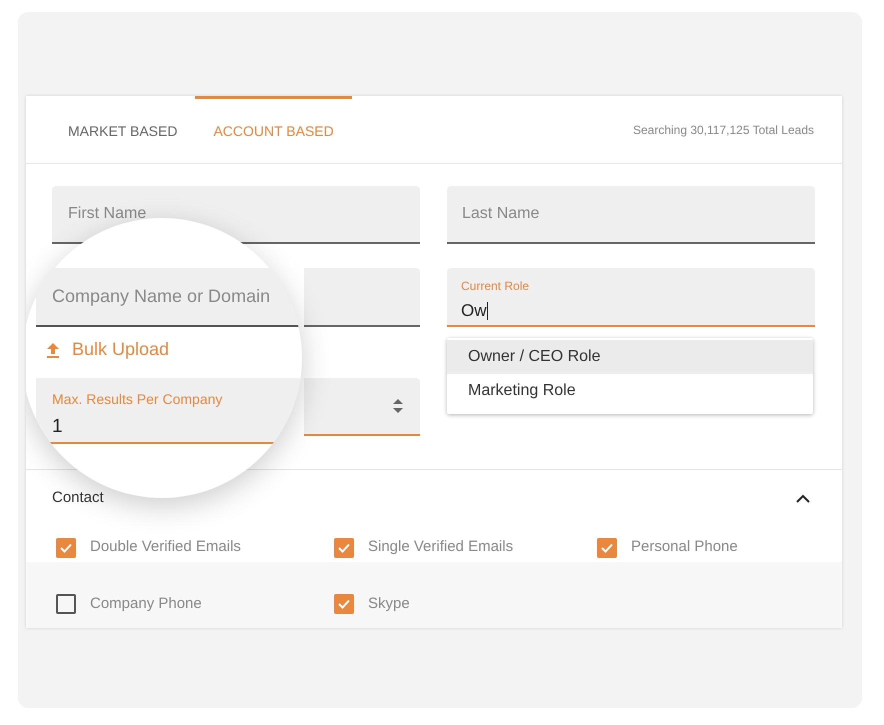 The height and width of the screenshot is (725, 884). I want to click on upload-icon, so click(53, 350).